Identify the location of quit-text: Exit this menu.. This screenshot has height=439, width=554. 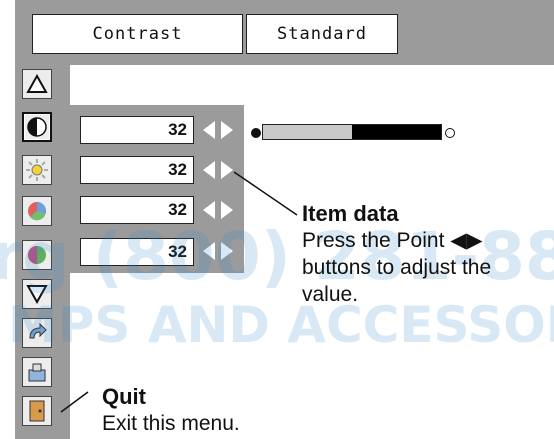
(171, 423).